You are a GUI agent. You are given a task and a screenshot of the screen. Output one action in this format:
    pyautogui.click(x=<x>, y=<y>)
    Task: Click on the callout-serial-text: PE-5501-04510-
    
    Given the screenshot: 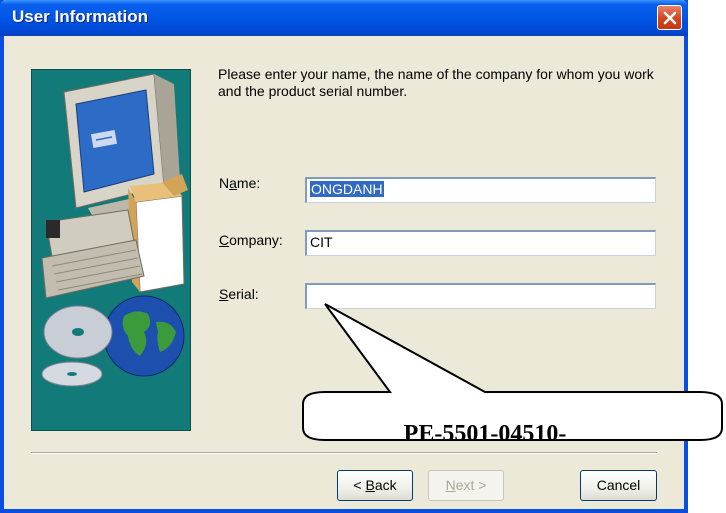 What is the action you would take?
    pyautogui.click(x=485, y=432)
    